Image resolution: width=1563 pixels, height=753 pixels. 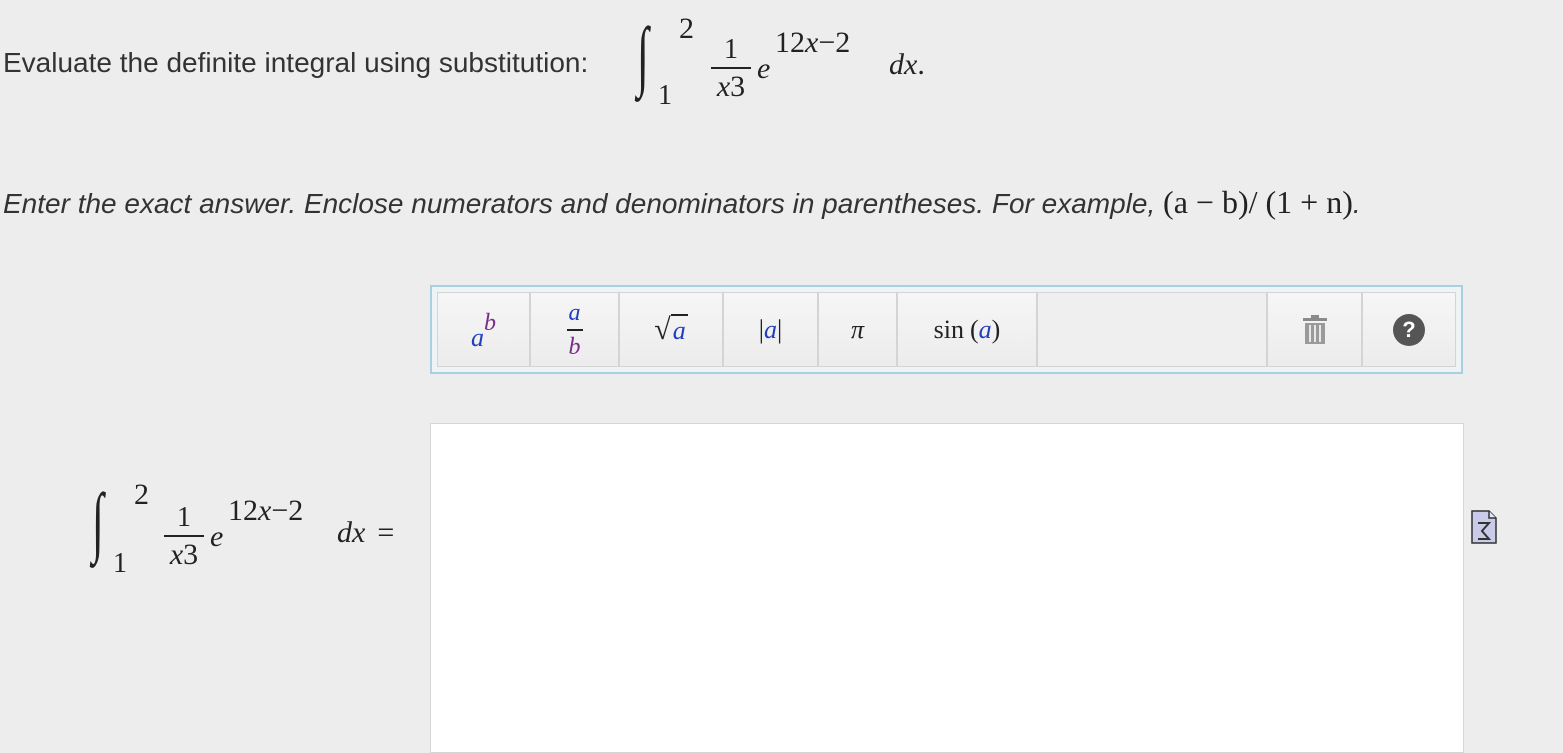 What do you see at coordinates (366, 532) in the screenshot?
I see `answer-differential: dx =` at bounding box center [366, 532].